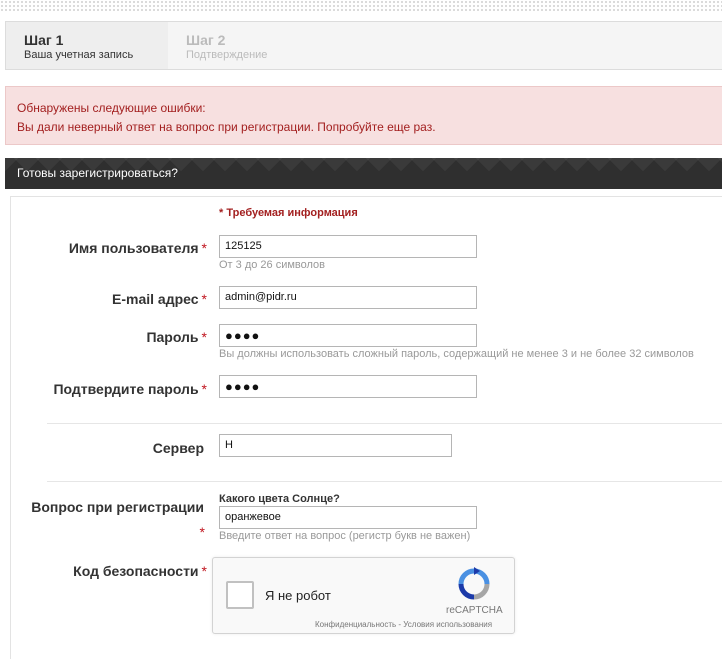 The image size is (722, 659). Describe the element at coordinates (348, 246) in the screenshot. I see `username-input: 125125` at that location.